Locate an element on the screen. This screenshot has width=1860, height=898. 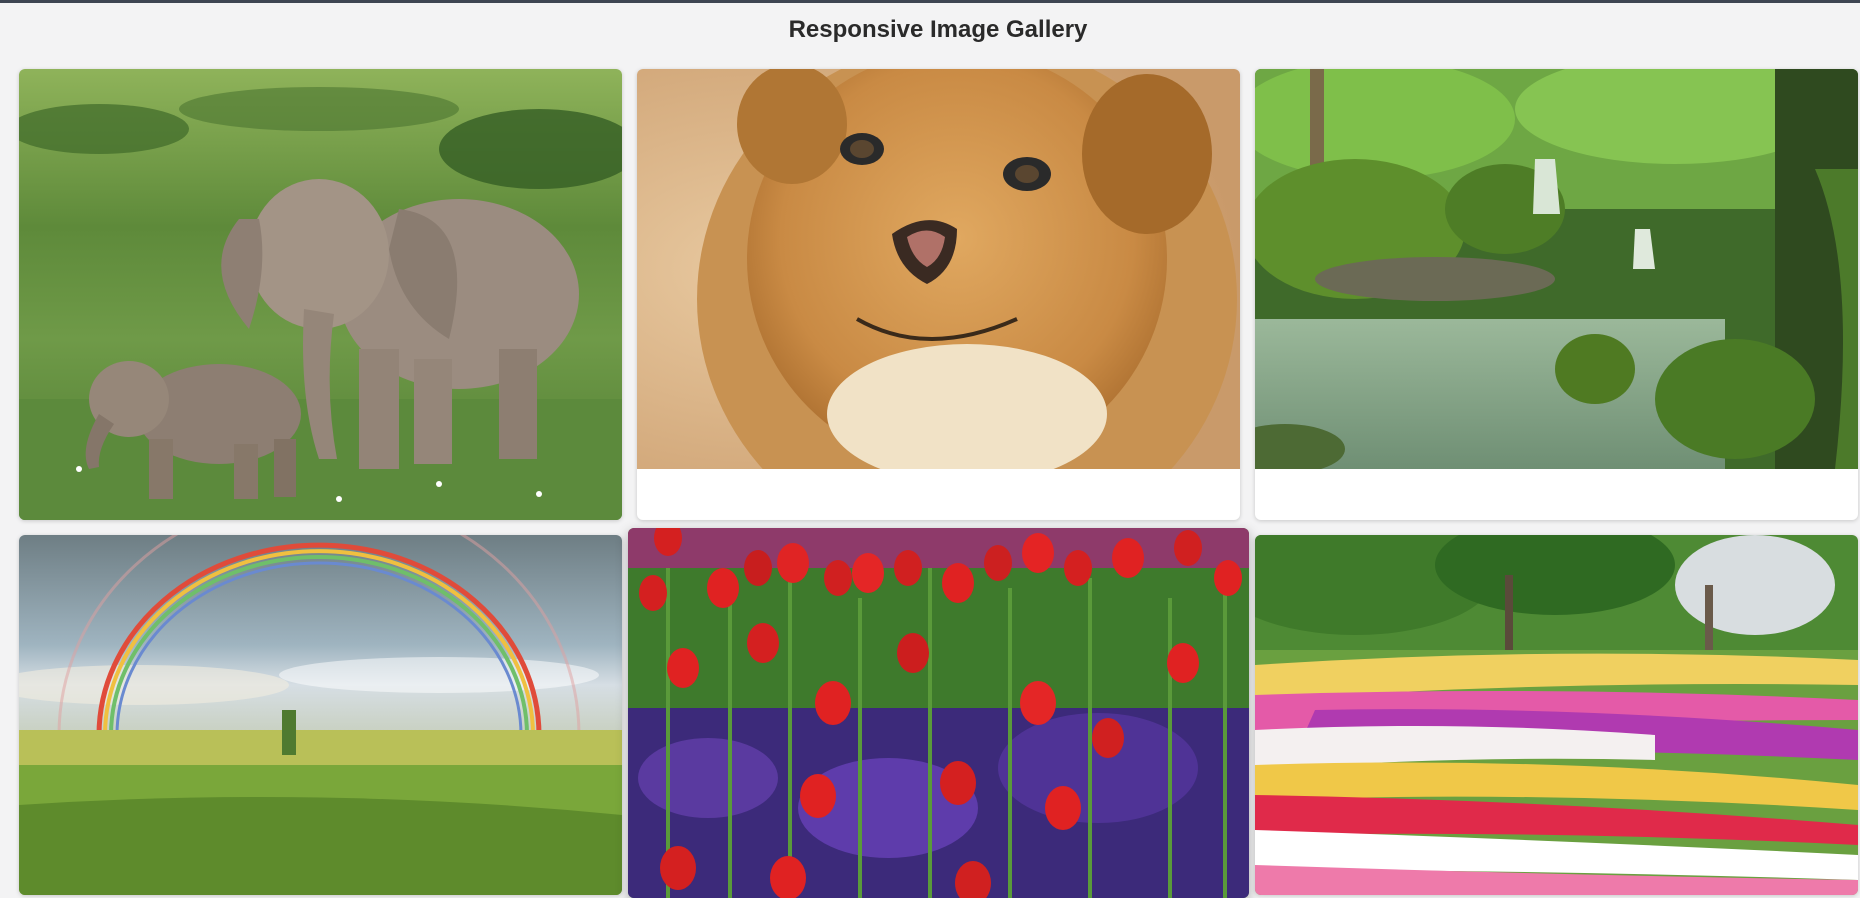
gallery-card-rainbow is located at coordinates (320, 715).